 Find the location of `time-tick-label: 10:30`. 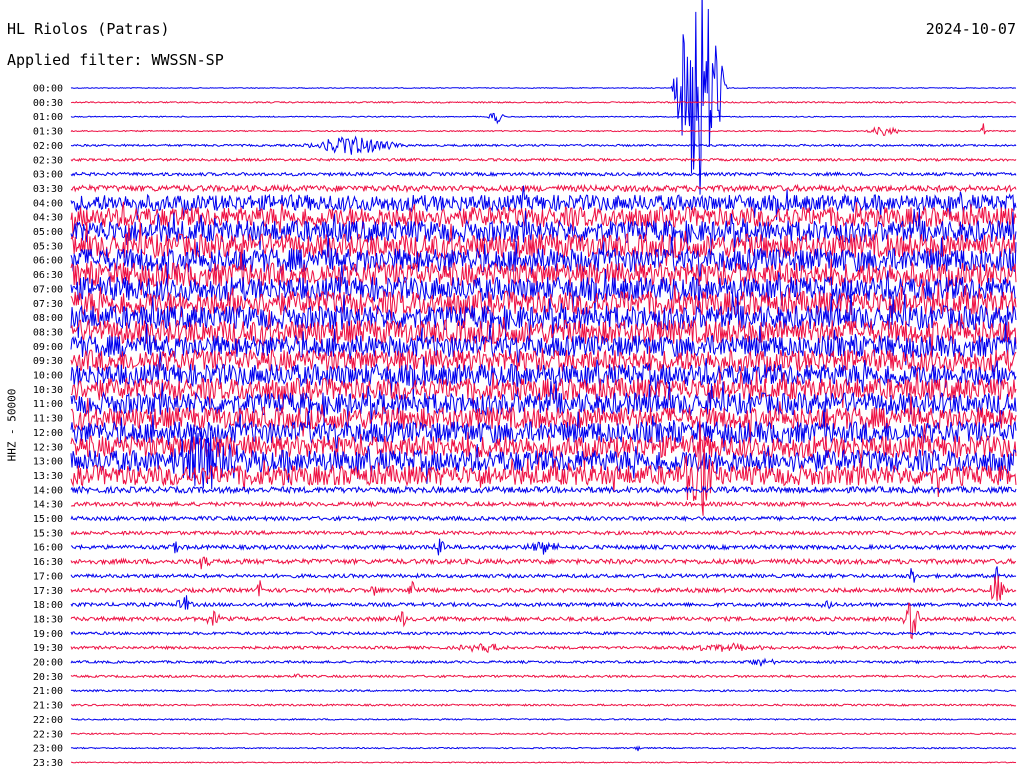

time-tick-label: 10:30 is located at coordinates (48, 390).